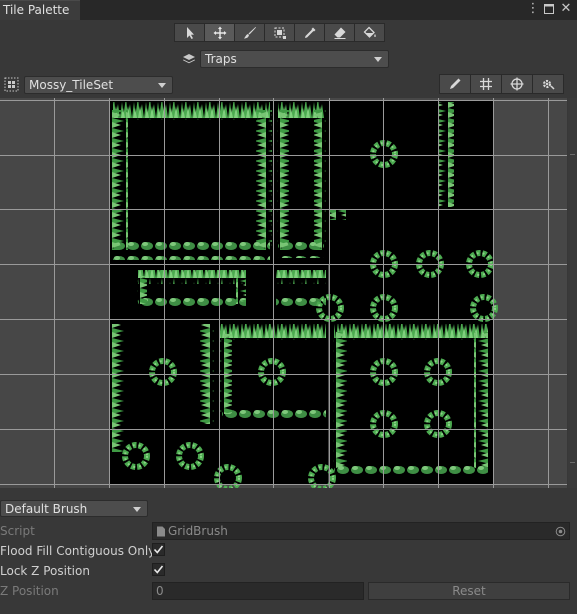 This screenshot has height=614, width=577. I want to click on gizmo-toggle-button, so click(517, 84).